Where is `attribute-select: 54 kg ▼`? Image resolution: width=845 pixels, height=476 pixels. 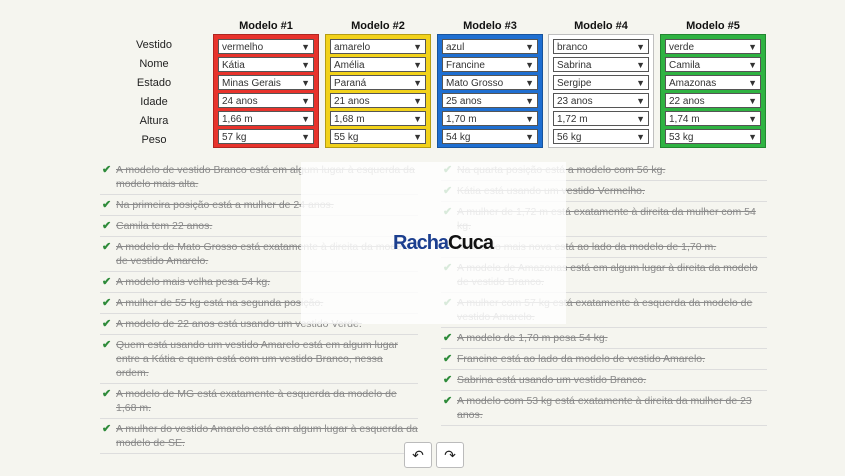
attribute-select: 54 kg ▼ is located at coordinates (490, 136).